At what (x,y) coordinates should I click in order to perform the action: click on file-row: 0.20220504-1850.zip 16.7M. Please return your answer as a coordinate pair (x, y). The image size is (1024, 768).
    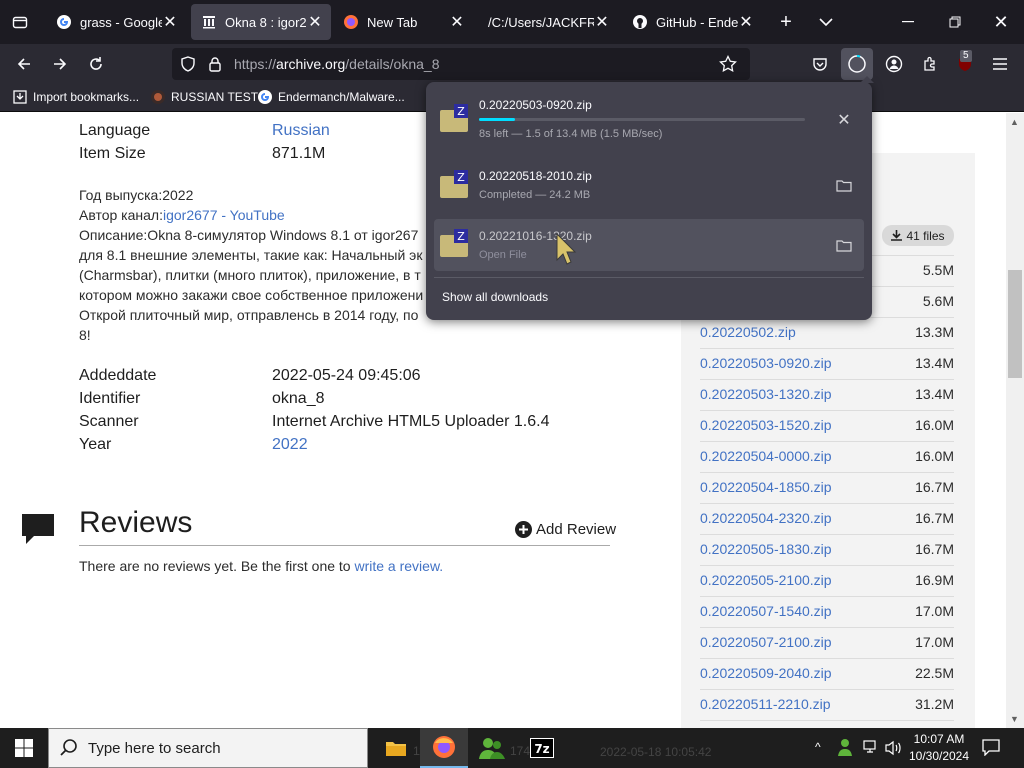
    Looking at the image, I should click on (827, 488).